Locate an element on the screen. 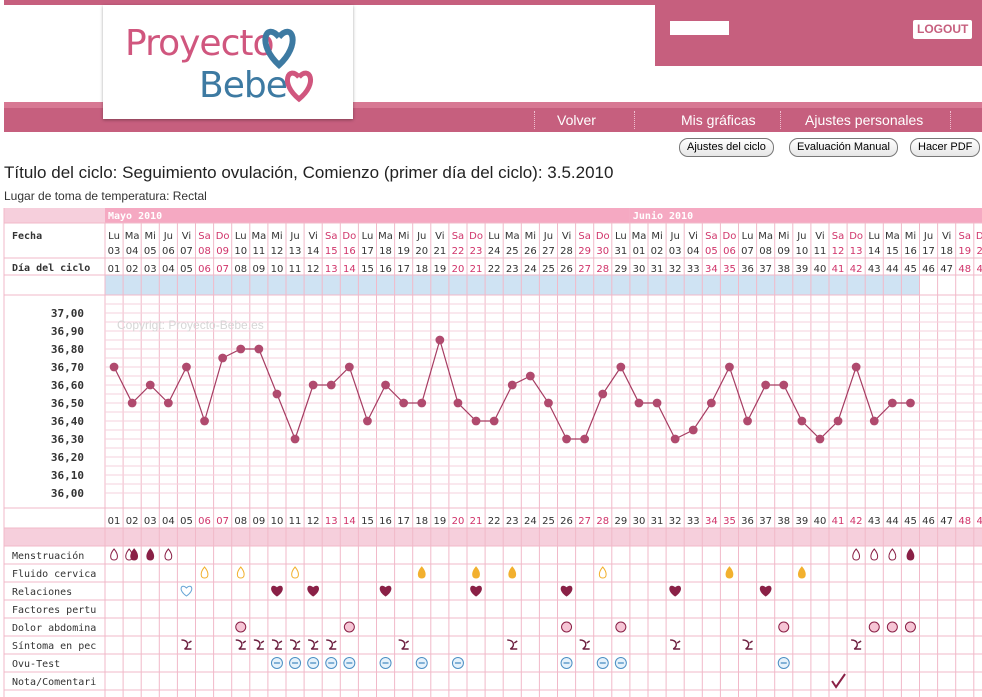  cycle-day-label: 44 is located at coordinates (892, 269).